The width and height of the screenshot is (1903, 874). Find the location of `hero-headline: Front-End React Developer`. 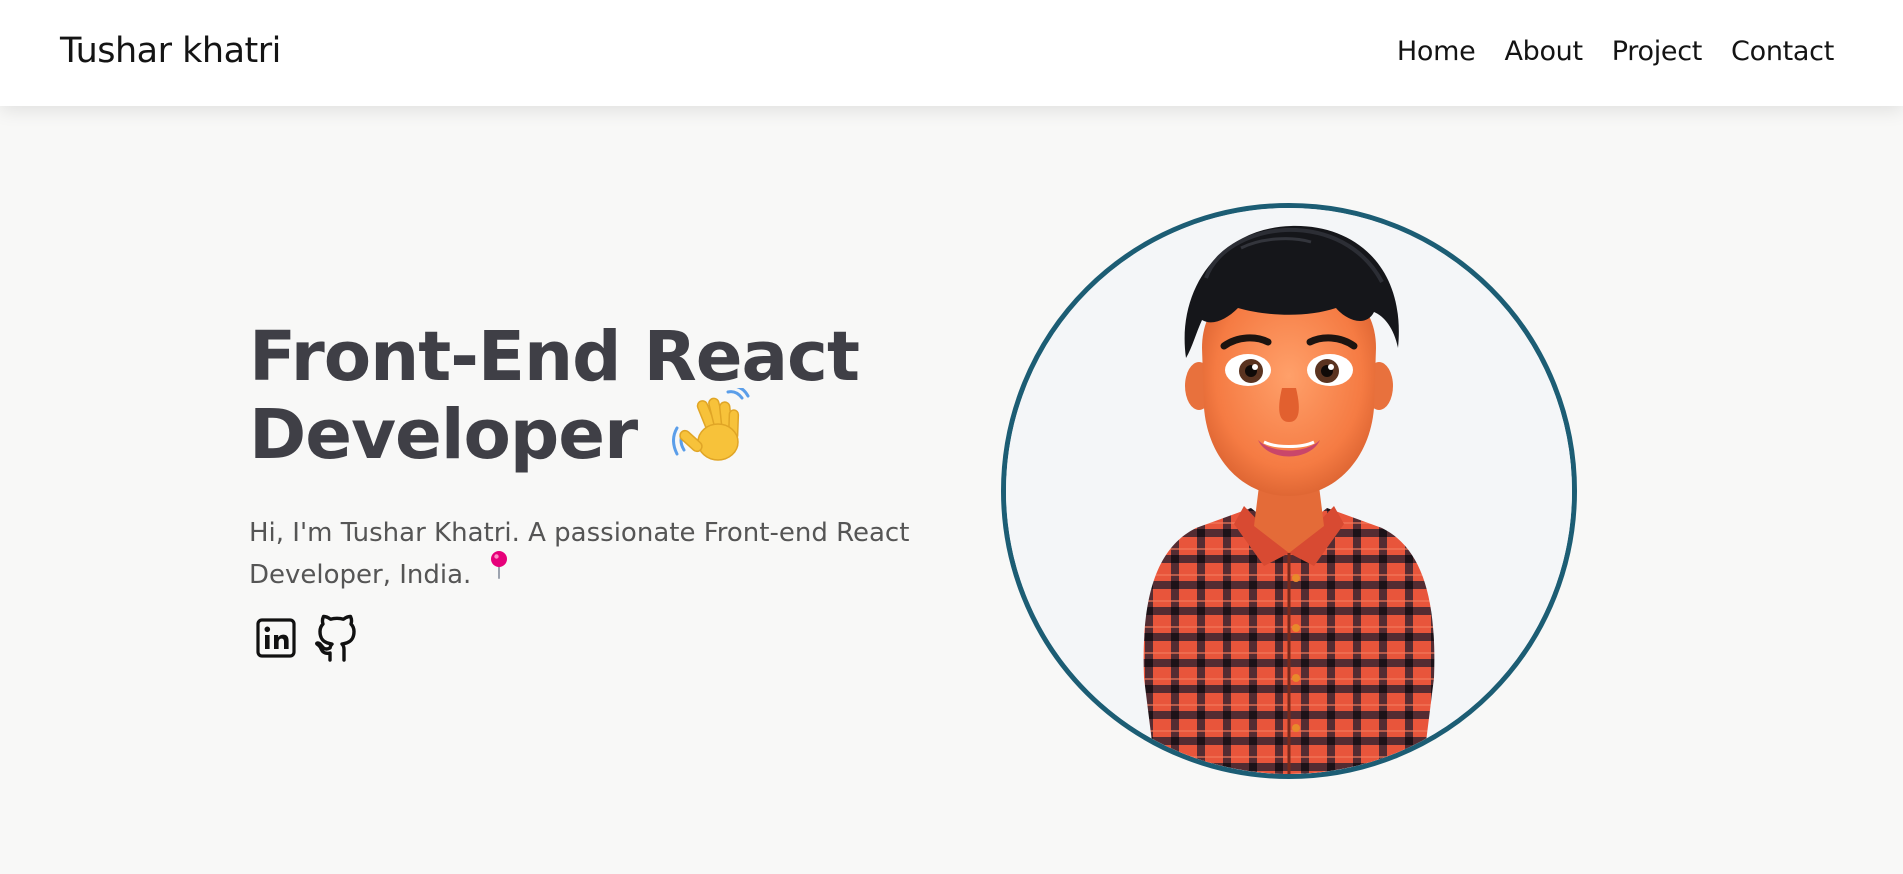

hero-headline: Front-End React Developer is located at coordinates (599, 402).